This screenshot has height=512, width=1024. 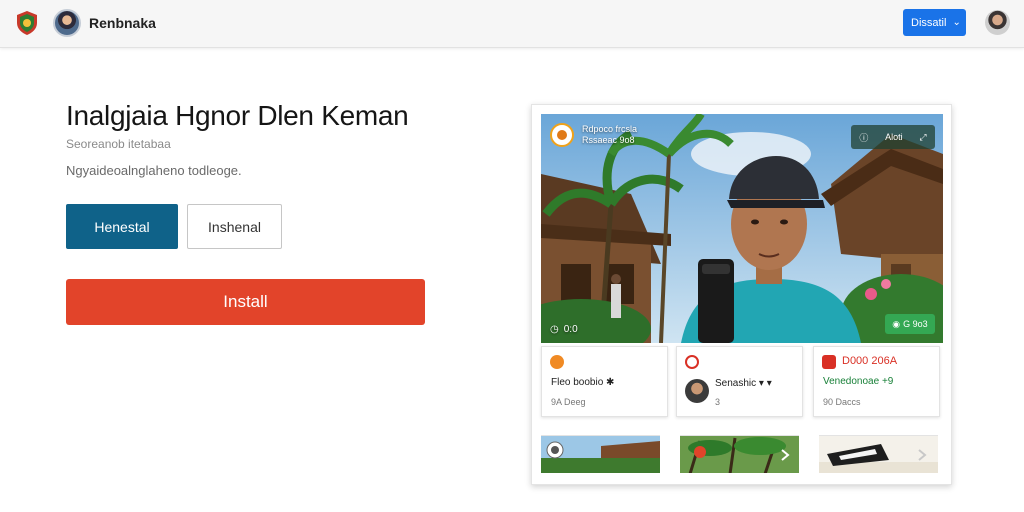 I want to click on primary-button: Henestal, so click(x=122, y=226).